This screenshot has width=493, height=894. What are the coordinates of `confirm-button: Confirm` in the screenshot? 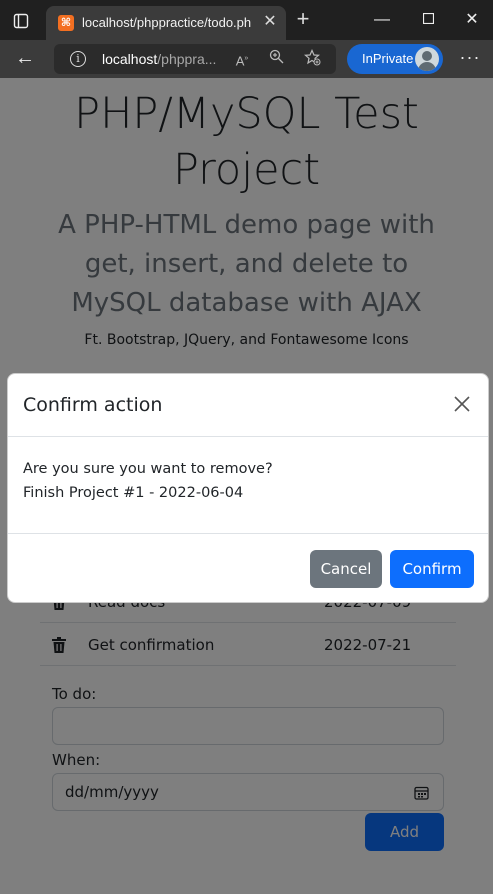 It's located at (432, 569).